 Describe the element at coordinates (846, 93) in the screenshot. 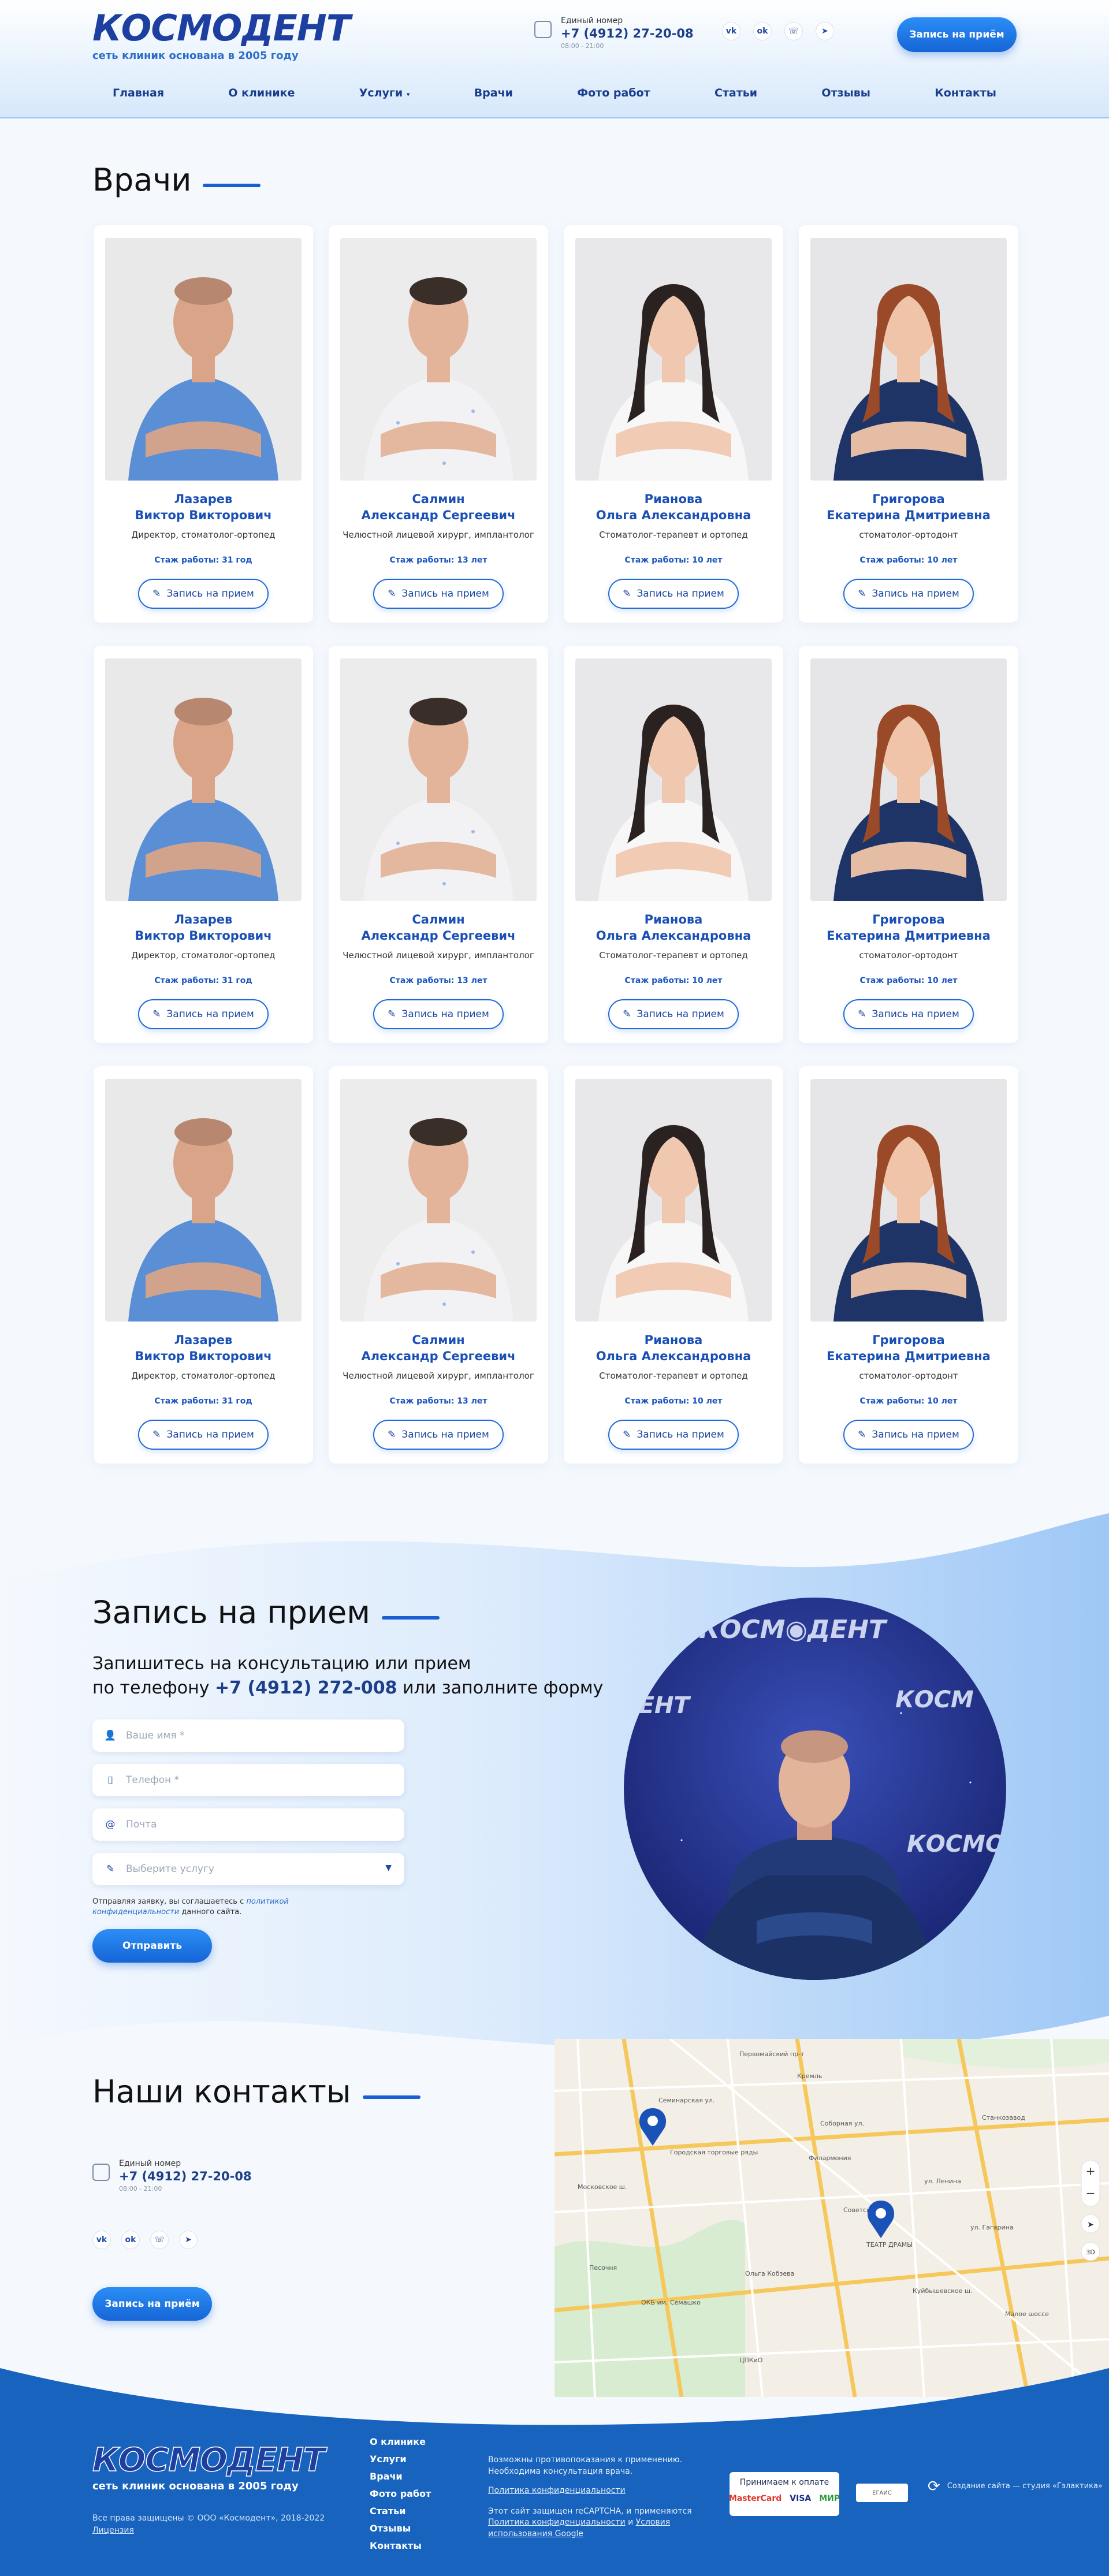

I see `nav-reviews: Отзывы` at that location.